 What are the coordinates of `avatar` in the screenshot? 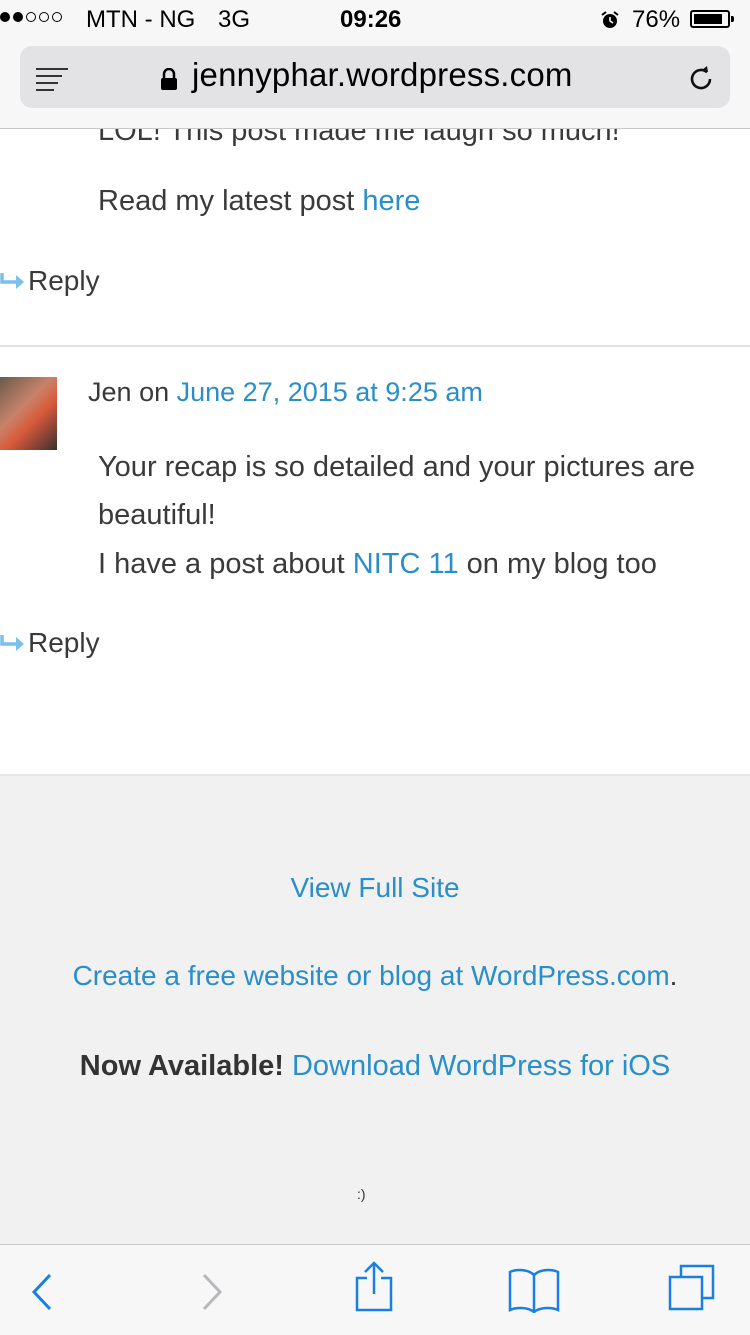 It's located at (28, 413).